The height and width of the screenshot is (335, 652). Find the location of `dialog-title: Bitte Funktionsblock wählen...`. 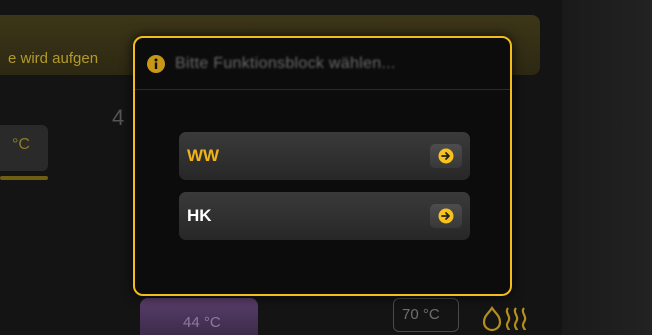

dialog-title: Bitte Funktionsblock wählen... is located at coordinates (285, 63).